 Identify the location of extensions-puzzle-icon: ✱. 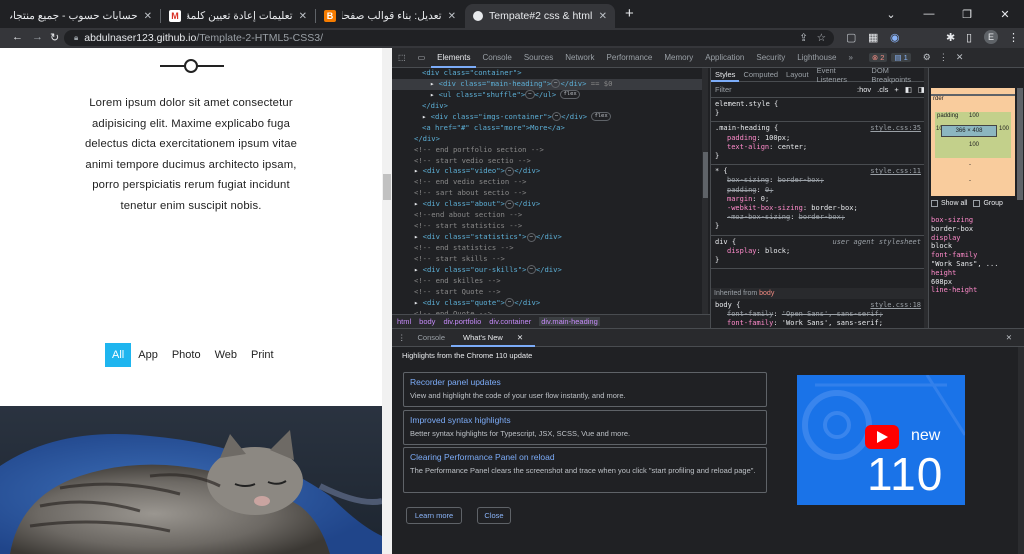
(950, 37).